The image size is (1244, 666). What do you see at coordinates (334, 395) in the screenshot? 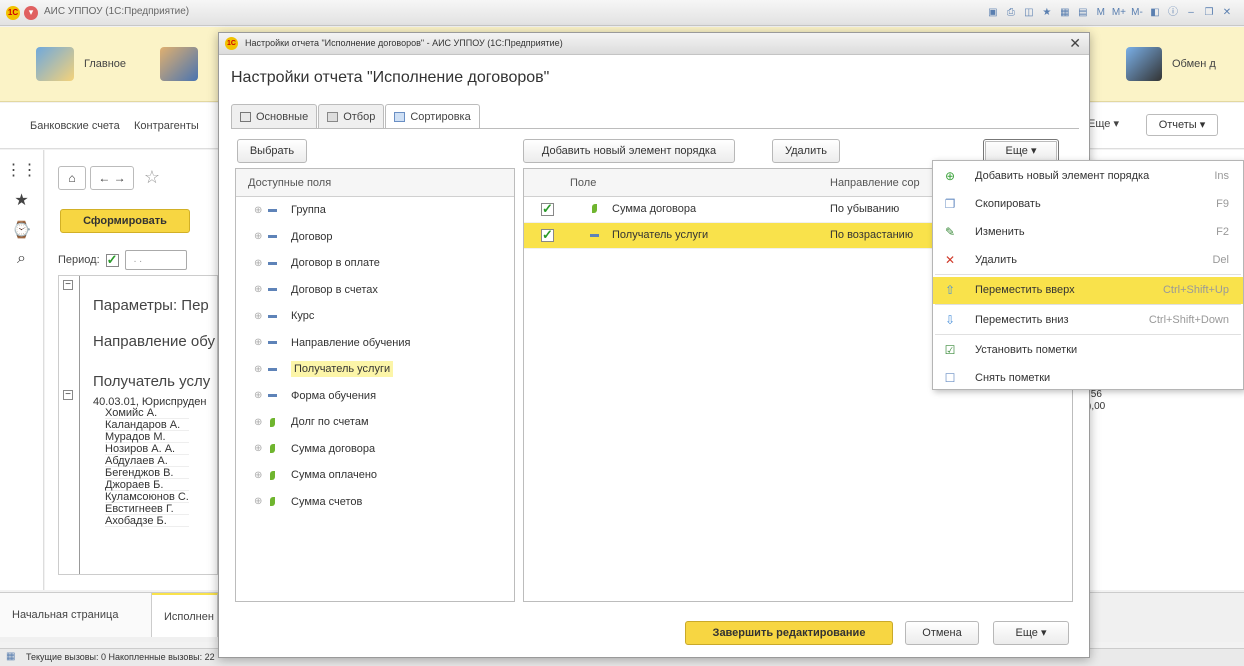
I see `available-field-label: Форма обучения` at bounding box center [334, 395].